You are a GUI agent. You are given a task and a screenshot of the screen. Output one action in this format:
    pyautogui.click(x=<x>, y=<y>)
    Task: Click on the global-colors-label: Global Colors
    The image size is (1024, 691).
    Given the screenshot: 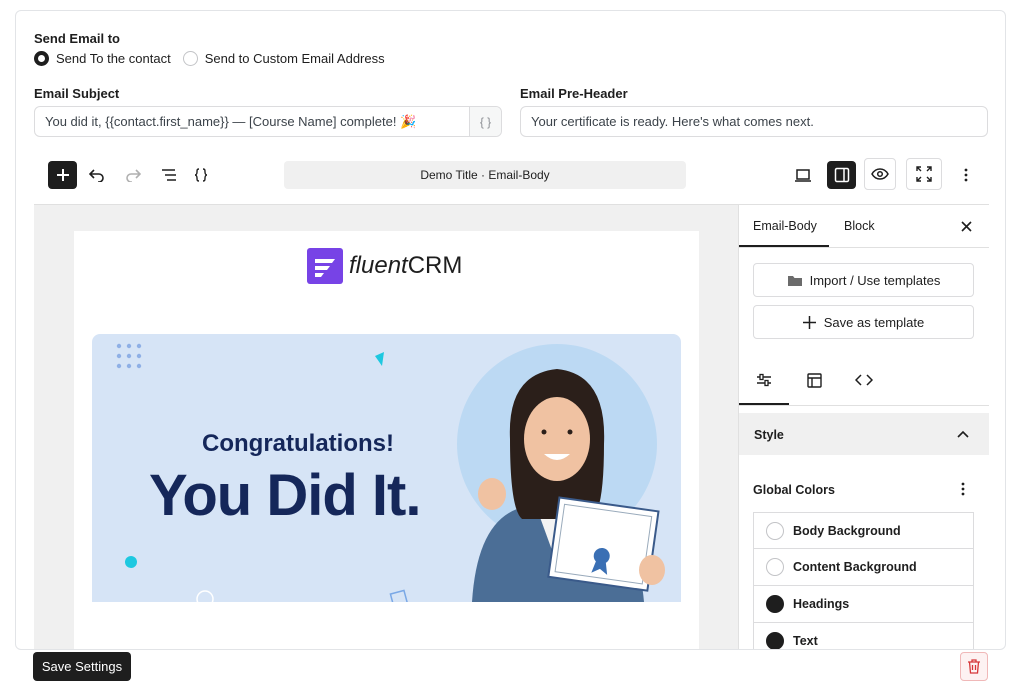 What is the action you would take?
    pyautogui.click(x=794, y=490)
    